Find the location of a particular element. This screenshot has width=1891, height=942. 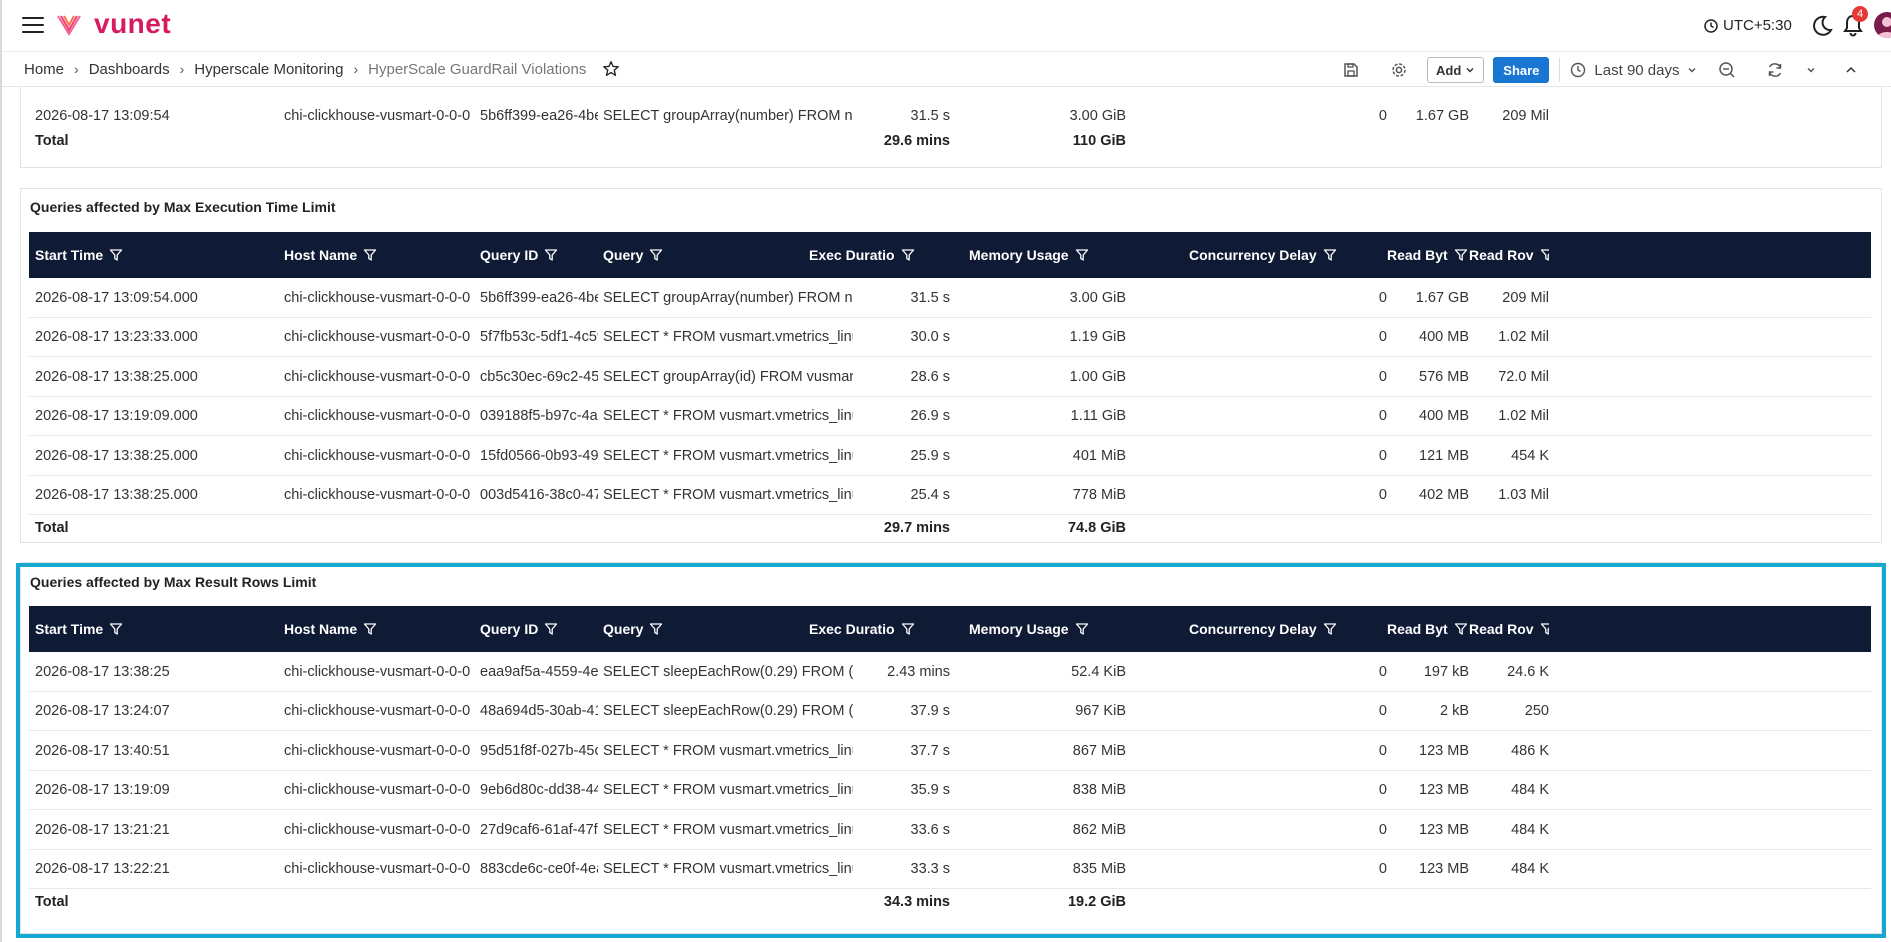

cell-memory-usage: 1.11 GiB is located at coordinates (1098, 416).